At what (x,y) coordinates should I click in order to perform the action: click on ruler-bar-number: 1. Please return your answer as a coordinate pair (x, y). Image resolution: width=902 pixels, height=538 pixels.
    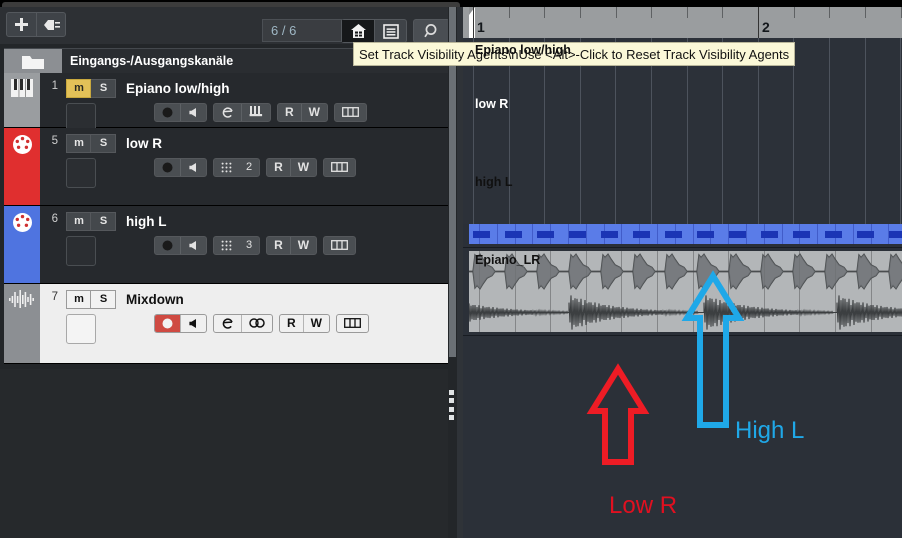
    Looking at the image, I should click on (481, 27).